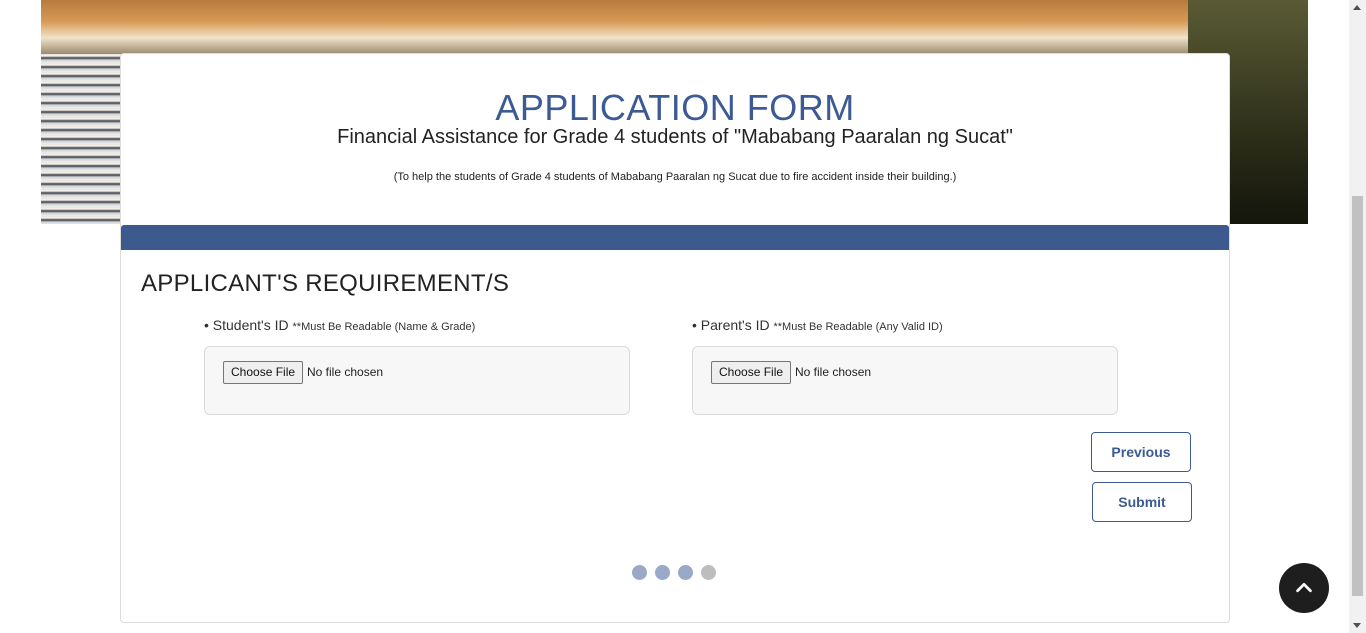 Image resolution: width=1366 pixels, height=633 pixels. What do you see at coordinates (1357, 625) in the screenshot?
I see `scroll-down-arrow-icon` at bounding box center [1357, 625].